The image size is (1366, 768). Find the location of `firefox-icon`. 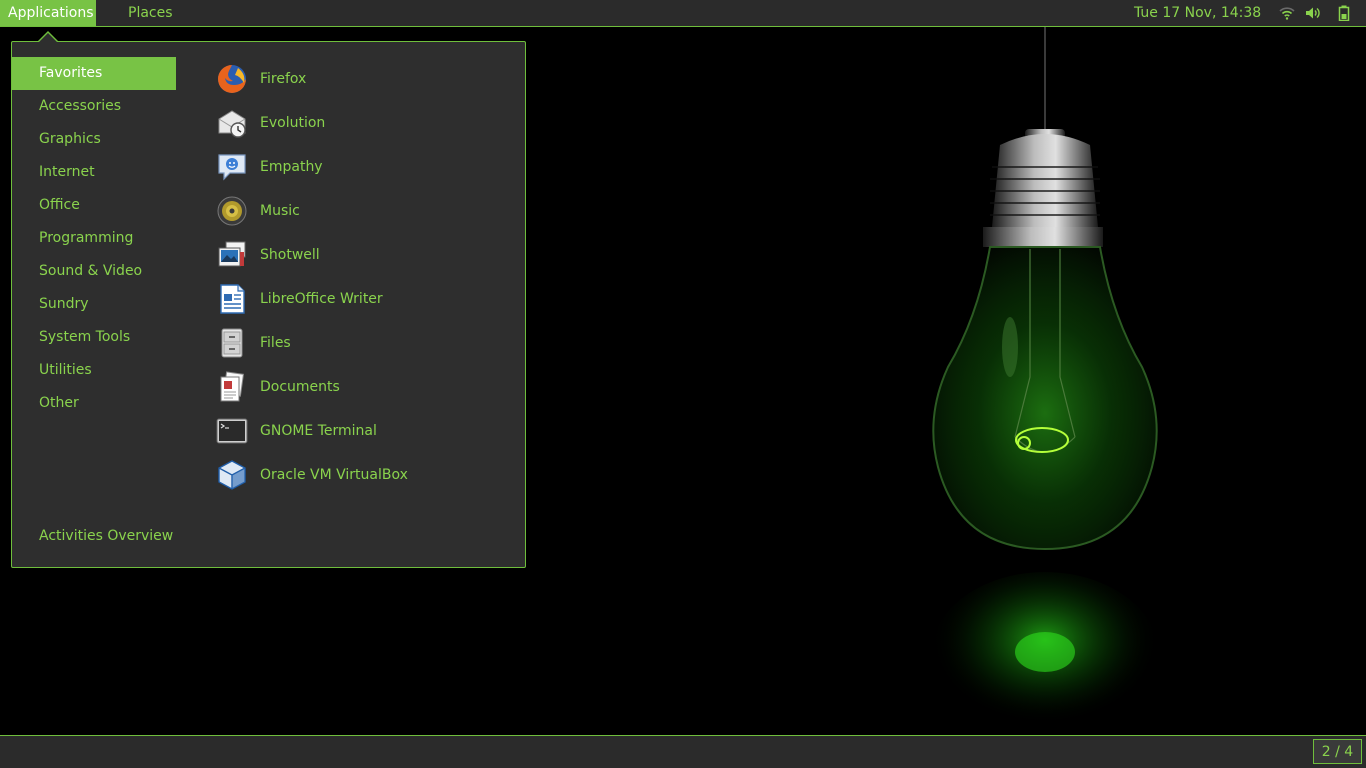

firefox-icon is located at coordinates (232, 79).